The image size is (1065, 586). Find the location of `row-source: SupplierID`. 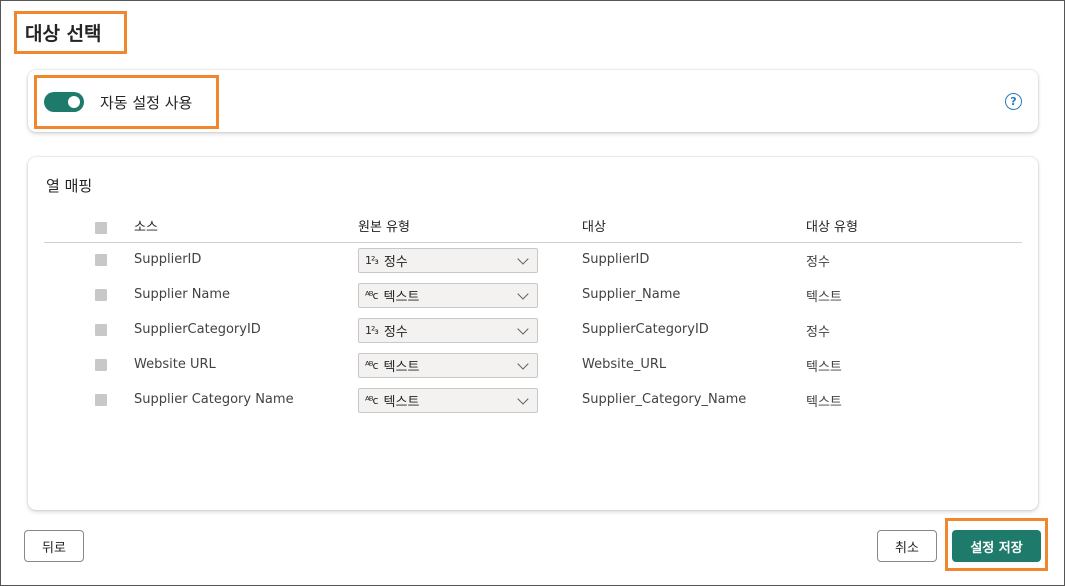

row-source: SupplierID is located at coordinates (168, 259).